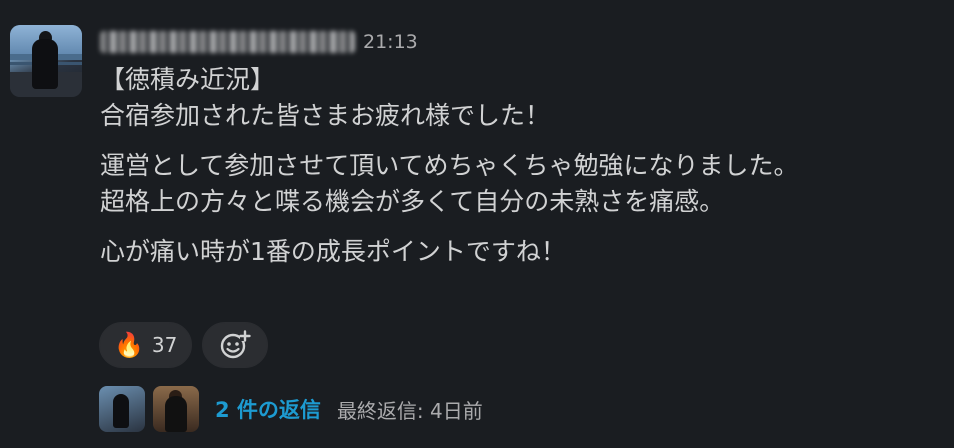 Image resolution: width=954 pixels, height=448 pixels. Describe the element at coordinates (325, 115) in the screenshot. I see `message-line: 合宿参加された皆さまお疲れ様でした！` at that location.